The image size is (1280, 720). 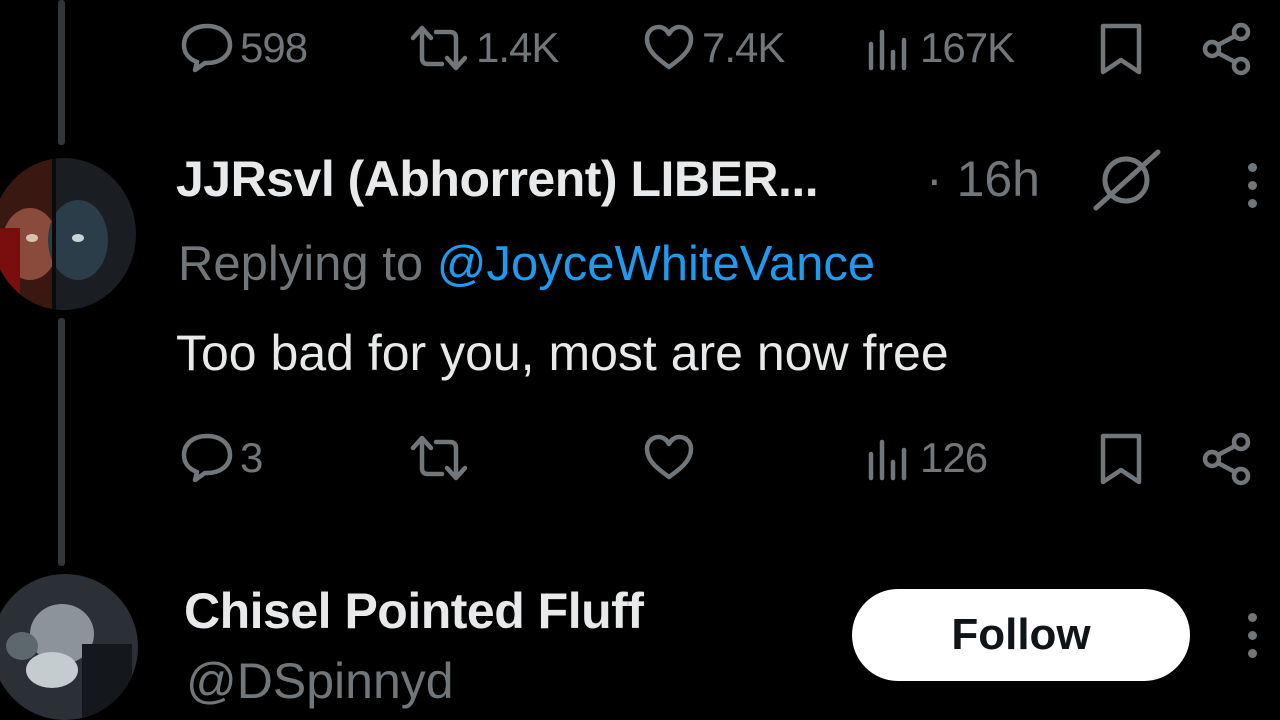 I want to click on grok-button, so click(x=1127, y=180).